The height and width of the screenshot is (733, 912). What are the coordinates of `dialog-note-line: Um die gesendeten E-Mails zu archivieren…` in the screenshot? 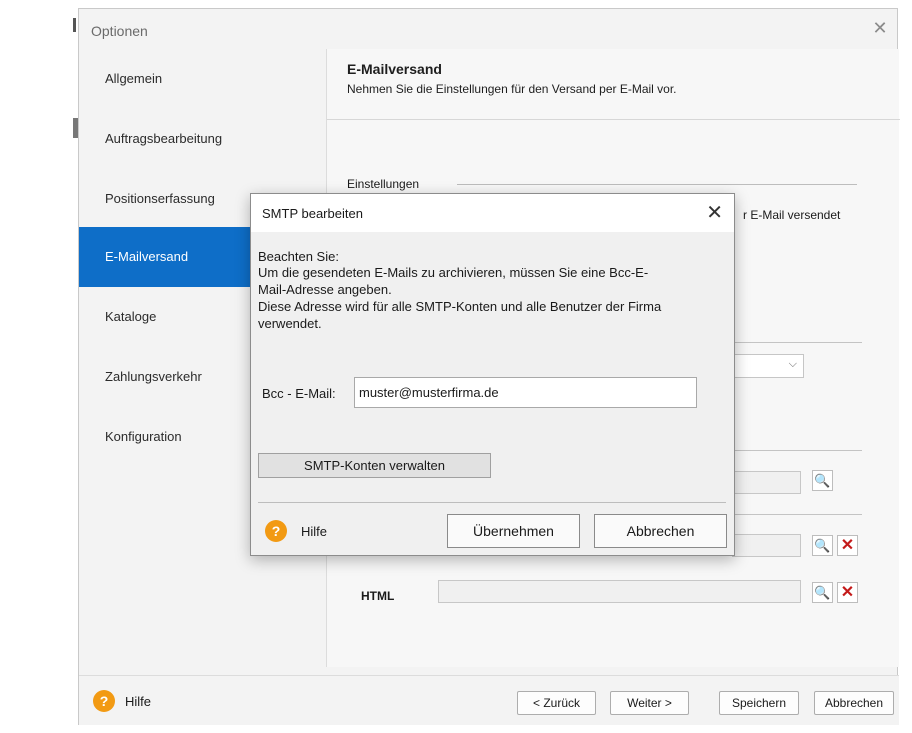 It's located at (453, 272).